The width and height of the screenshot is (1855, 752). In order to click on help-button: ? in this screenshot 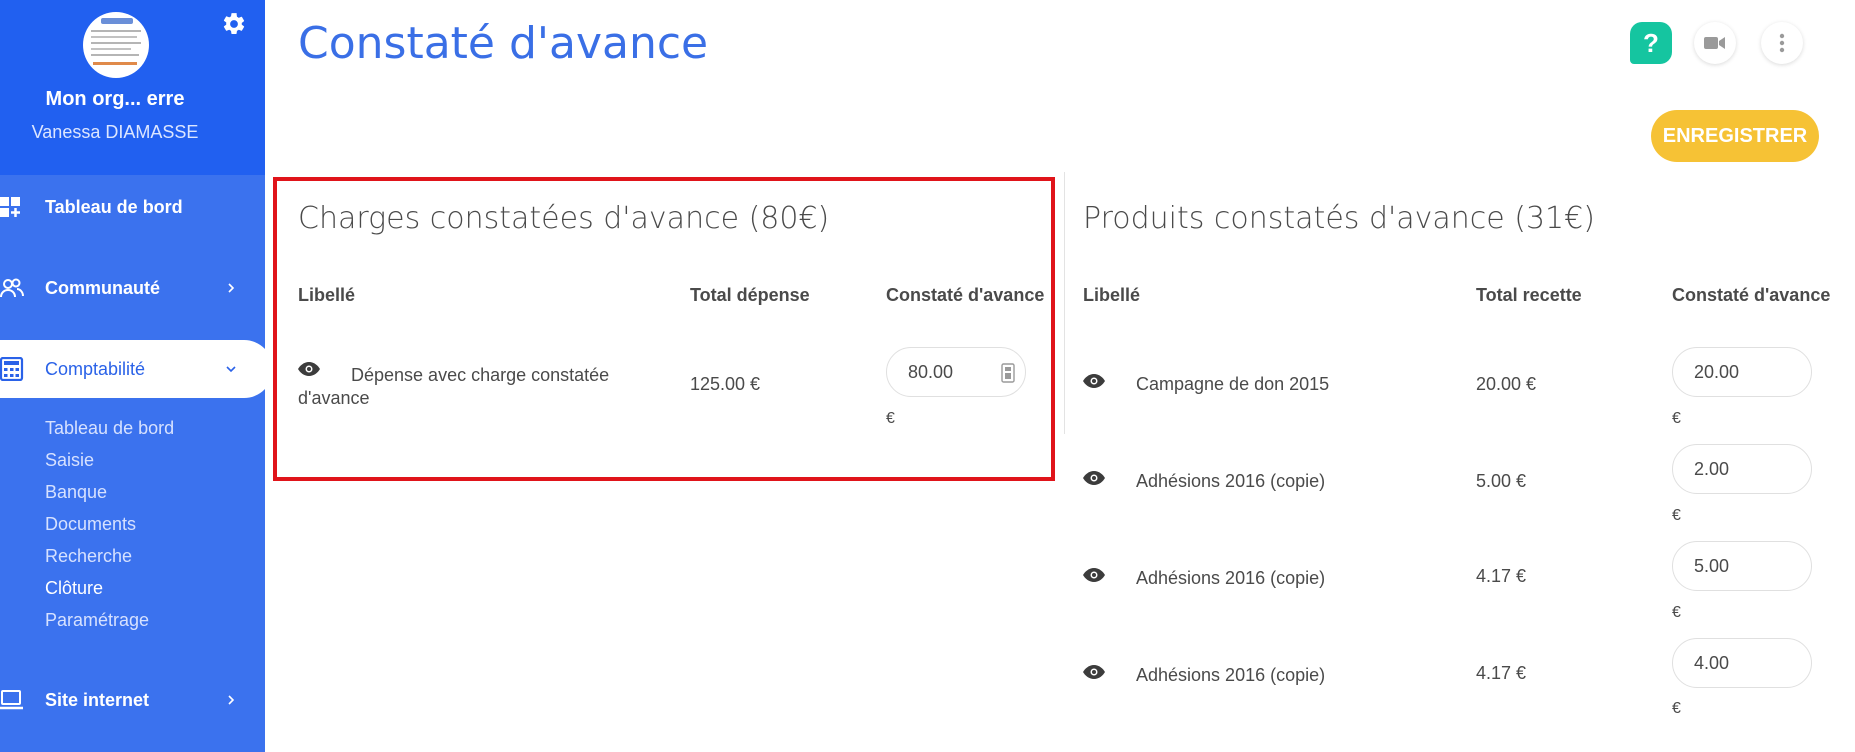, I will do `click(1651, 43)`.